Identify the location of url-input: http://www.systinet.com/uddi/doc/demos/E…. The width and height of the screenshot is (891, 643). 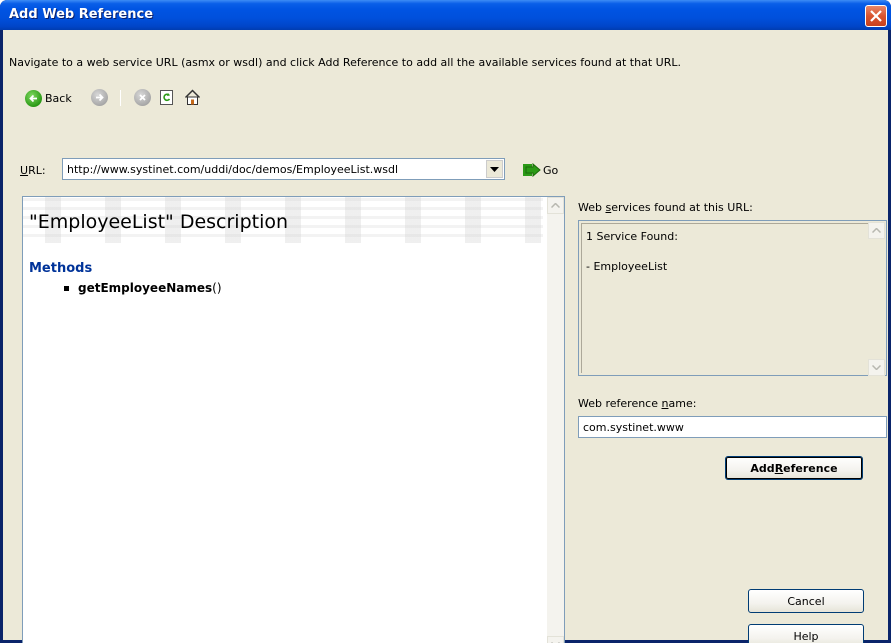
(232, 169).